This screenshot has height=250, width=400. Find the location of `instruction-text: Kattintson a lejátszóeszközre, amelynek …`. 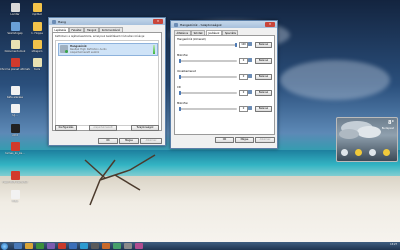

instruction-text: Kattintson a lejátszóeszközre, amelynek … is located at coordinates (100, 36).